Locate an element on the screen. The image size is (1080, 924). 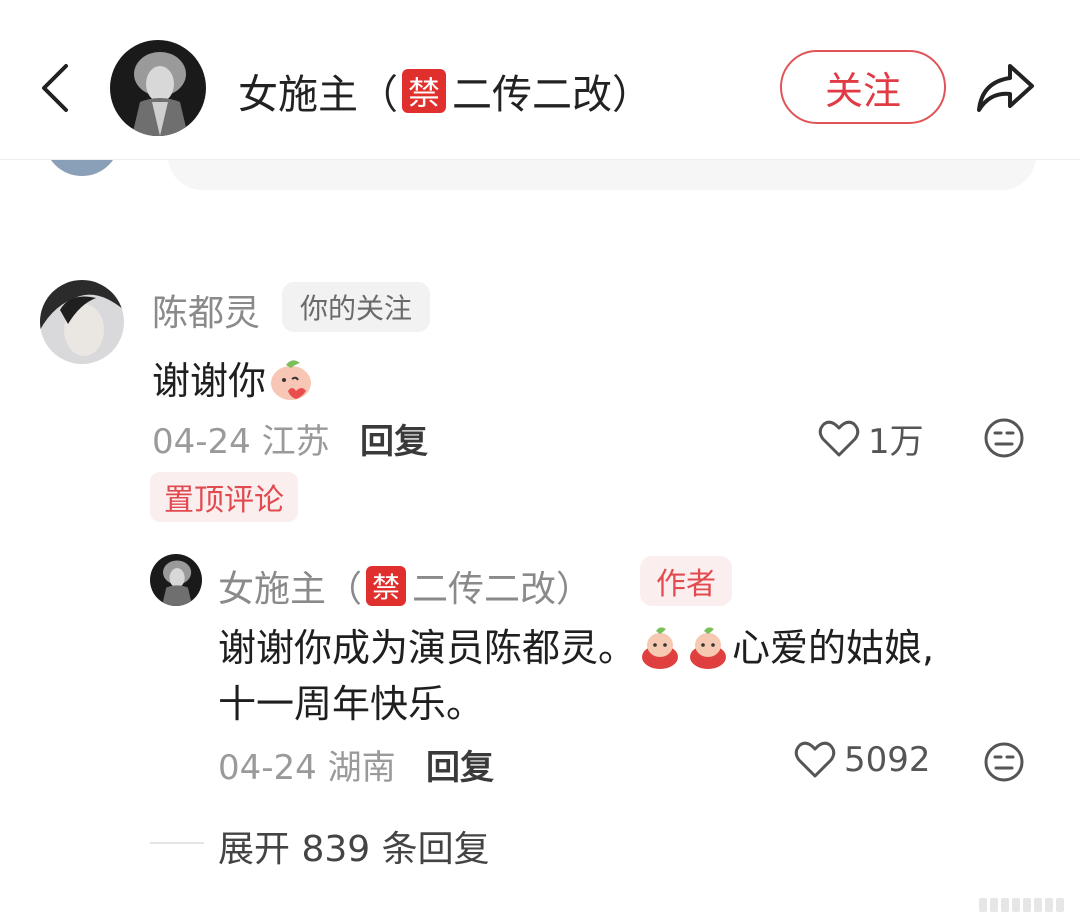
expand-replies-button: 展开 839 条回复 is located at coordinates (354, 846).